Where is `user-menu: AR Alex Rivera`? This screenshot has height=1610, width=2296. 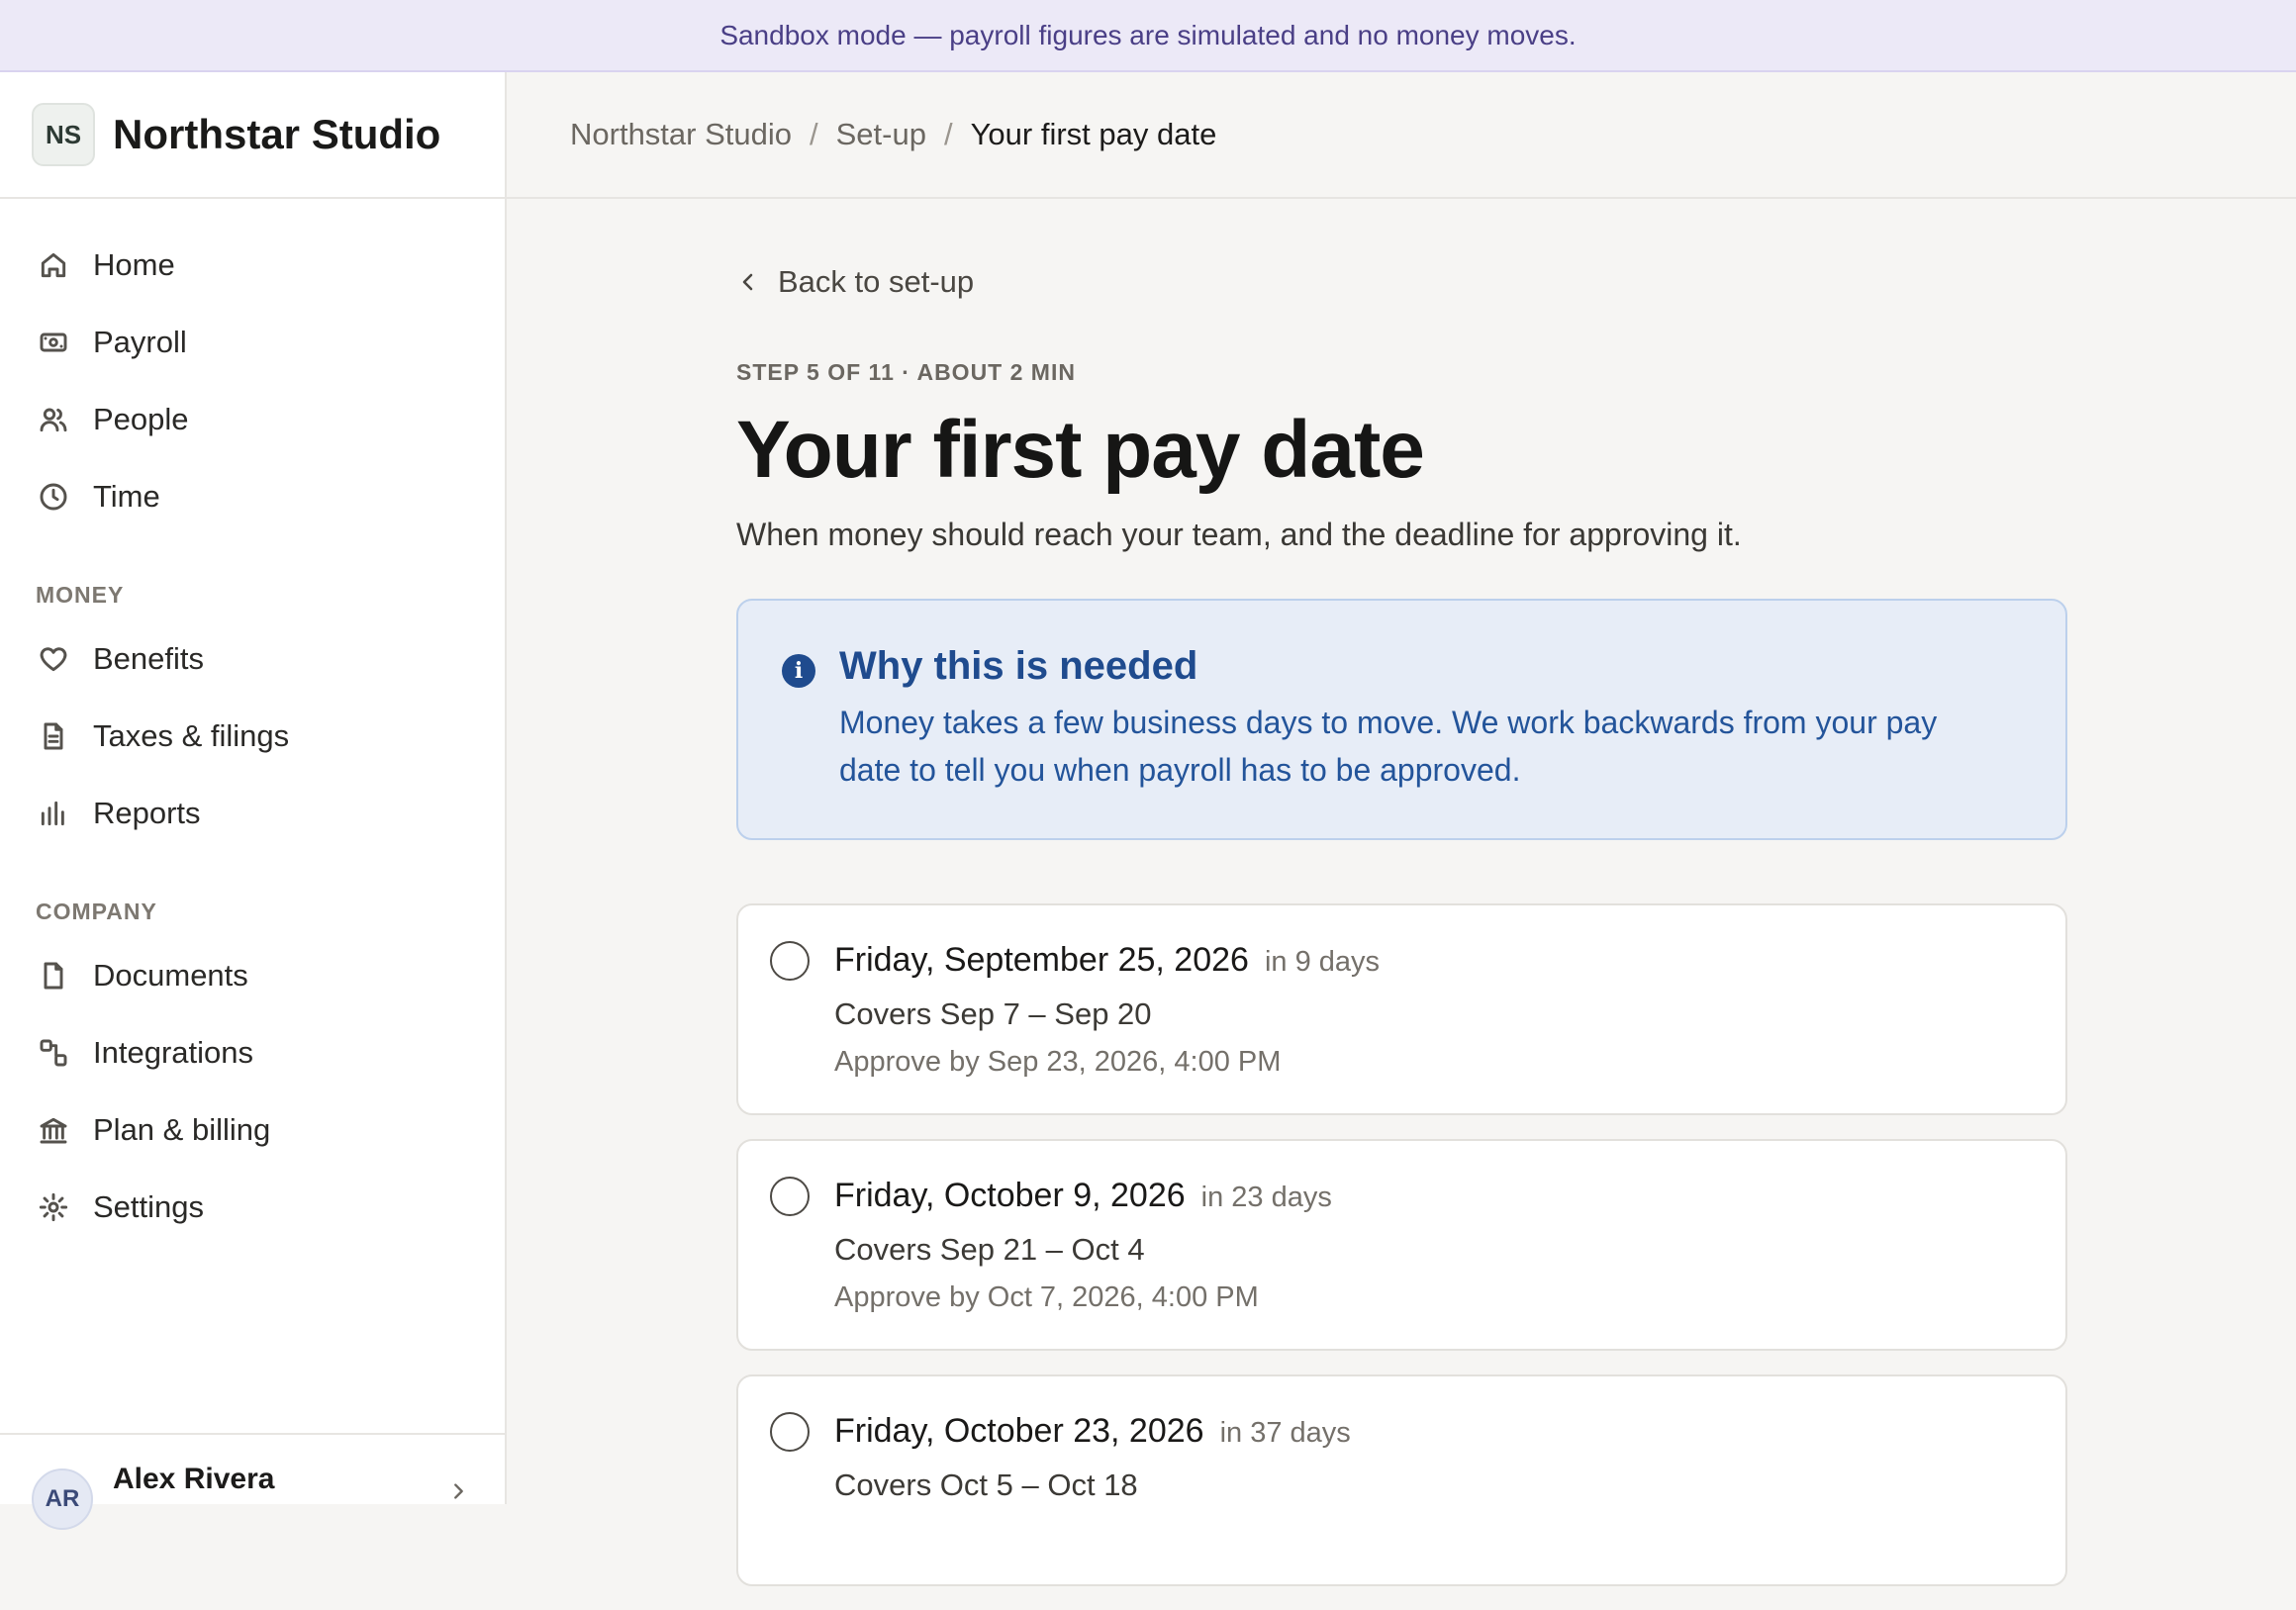 user-menu: AR Alex Rivera is located at coordinates (252, 1482).